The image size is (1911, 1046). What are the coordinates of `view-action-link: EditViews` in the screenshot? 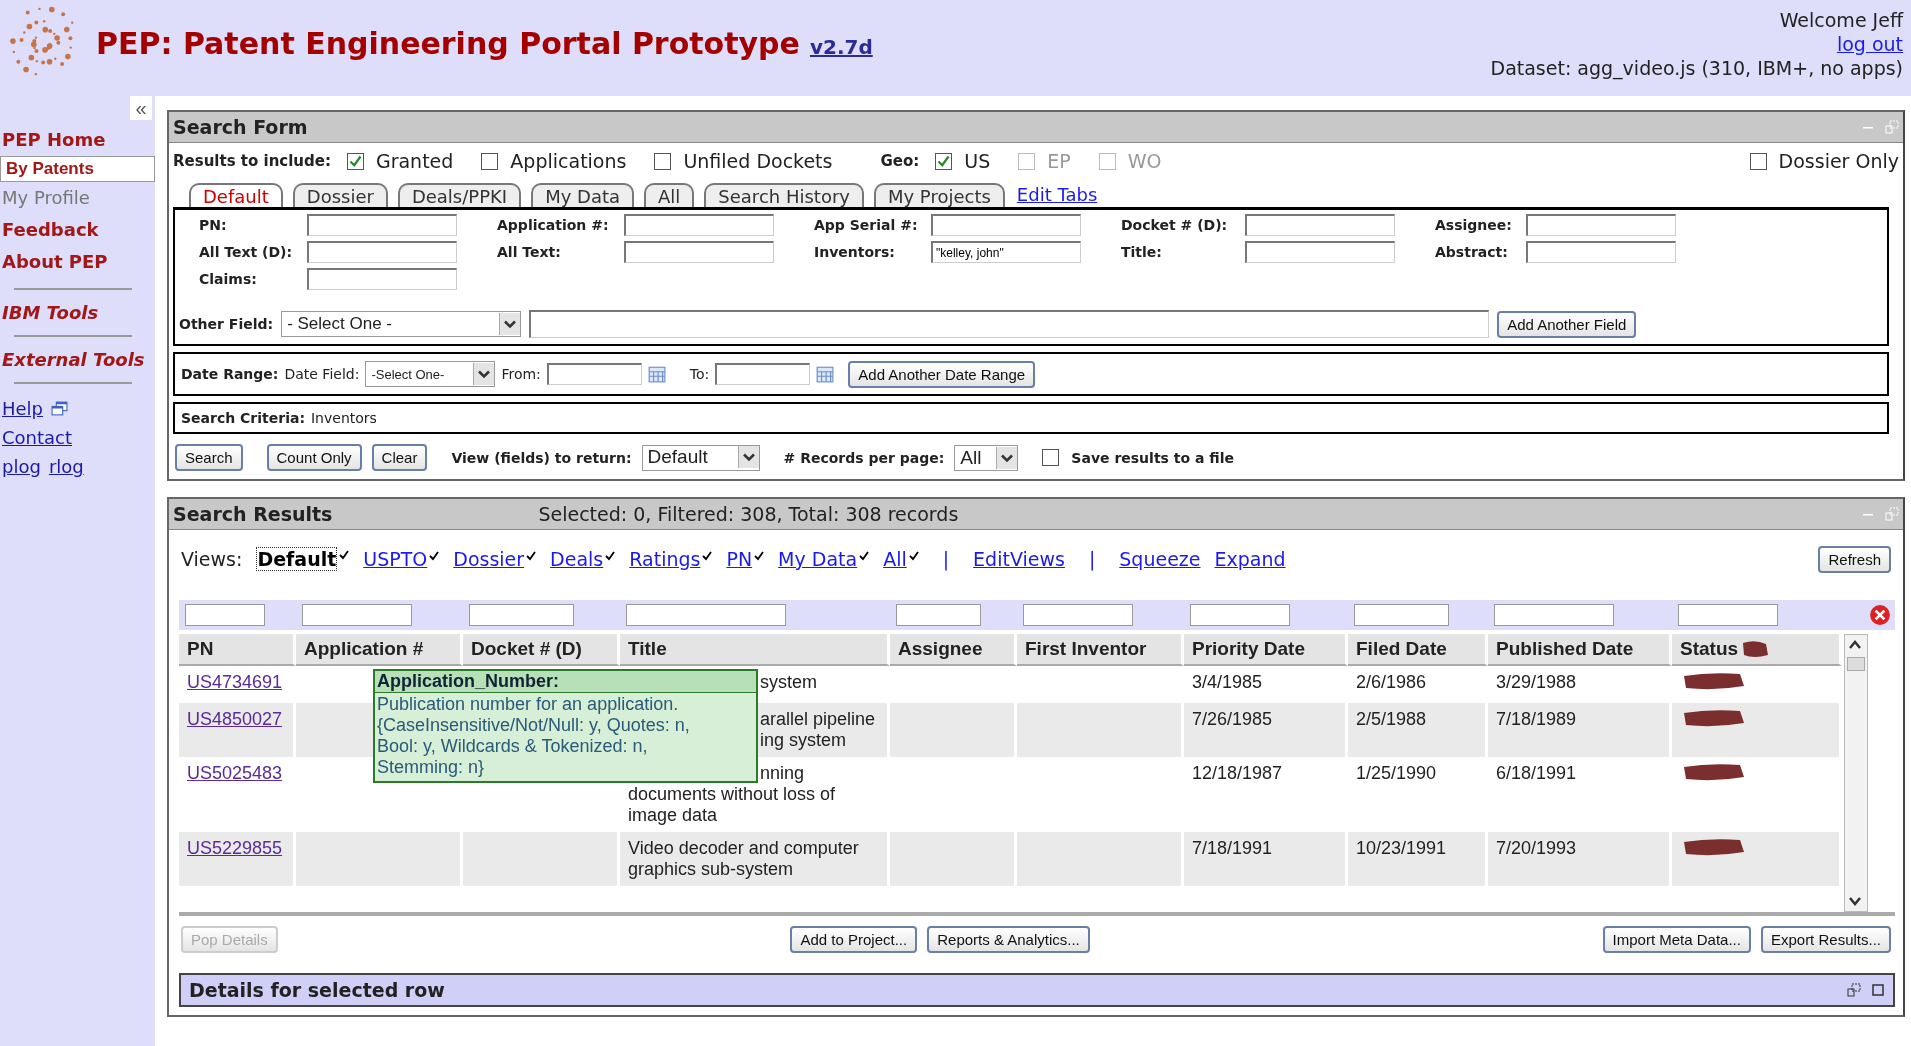 It's located at (1019, 559).